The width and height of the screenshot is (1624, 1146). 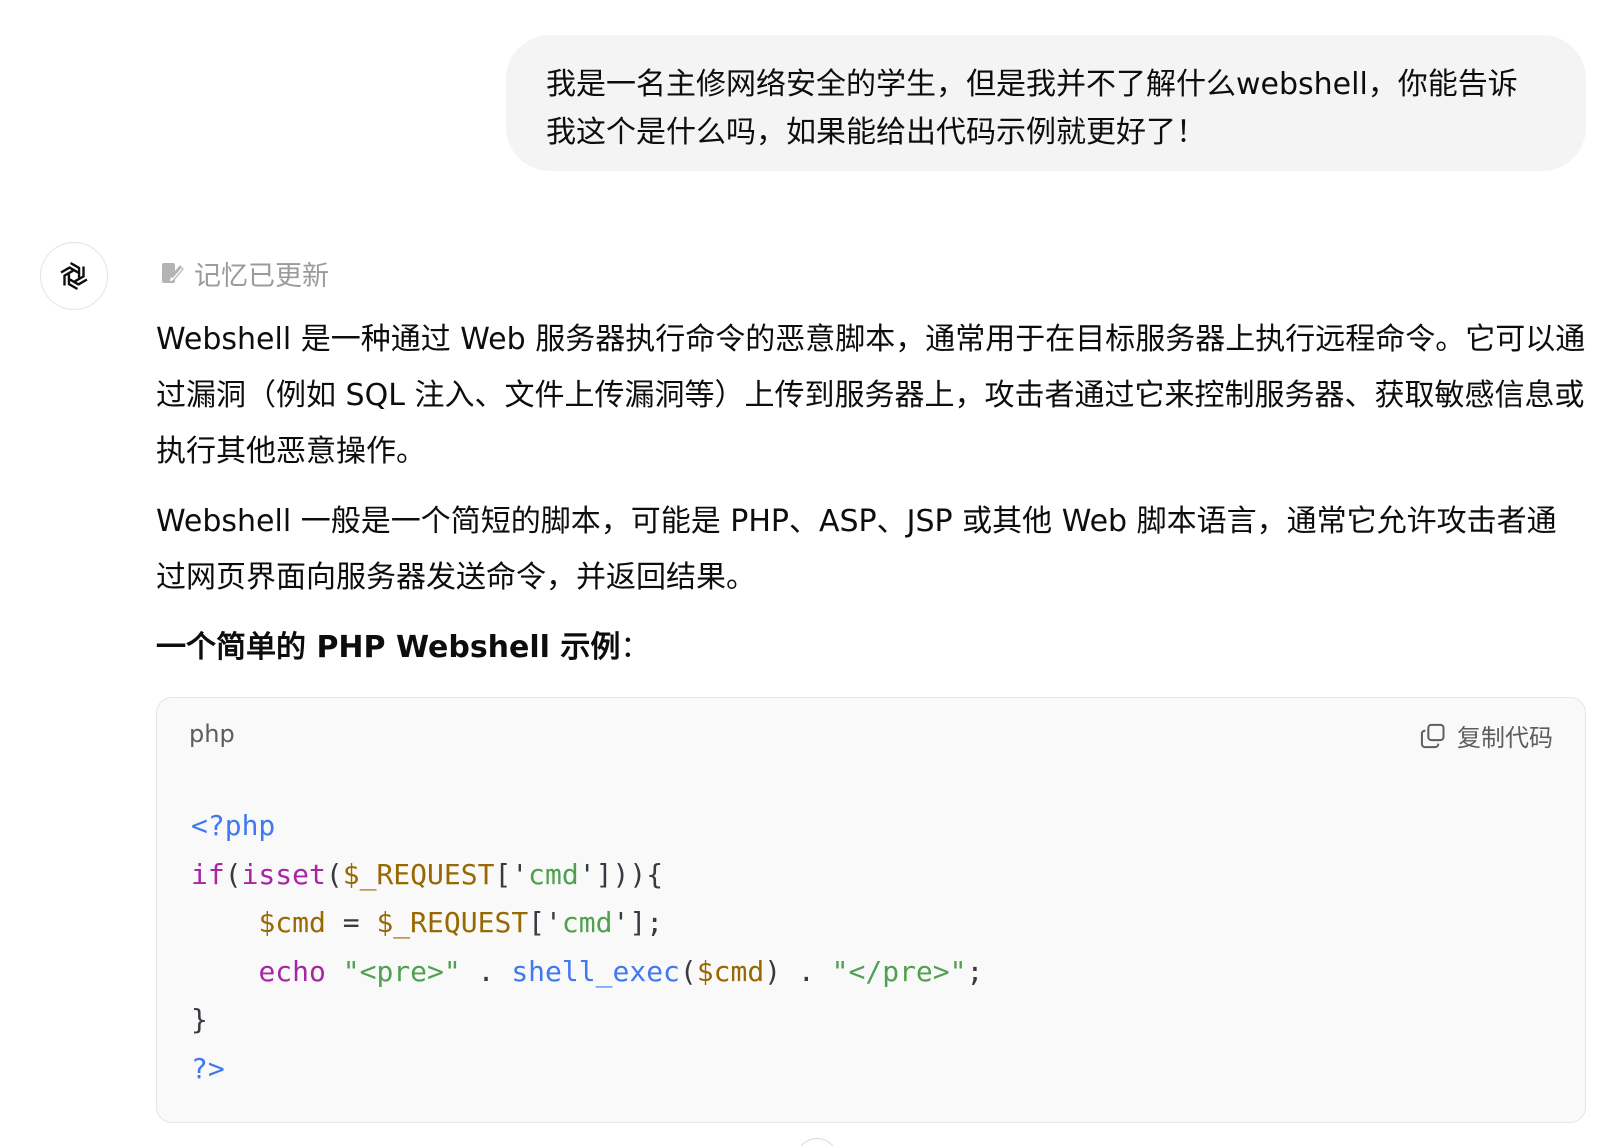 What do you see at coordinates (233, 825) in the screenshot?
I see `code-line: <?php` at bounding box center [233, 825].